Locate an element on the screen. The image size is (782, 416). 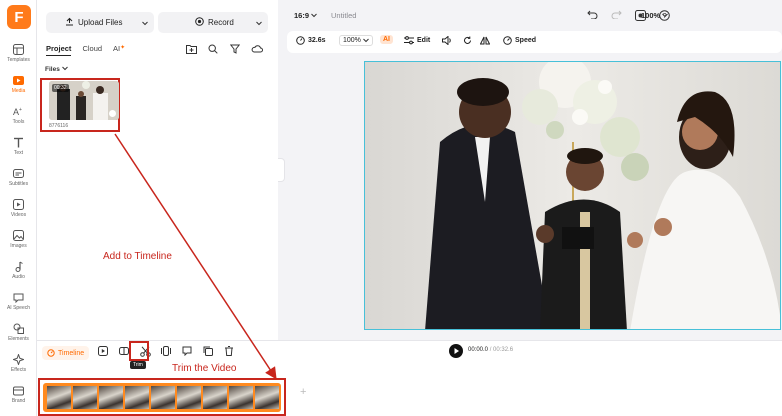
clock-icon is located at coordinates (300, 40).